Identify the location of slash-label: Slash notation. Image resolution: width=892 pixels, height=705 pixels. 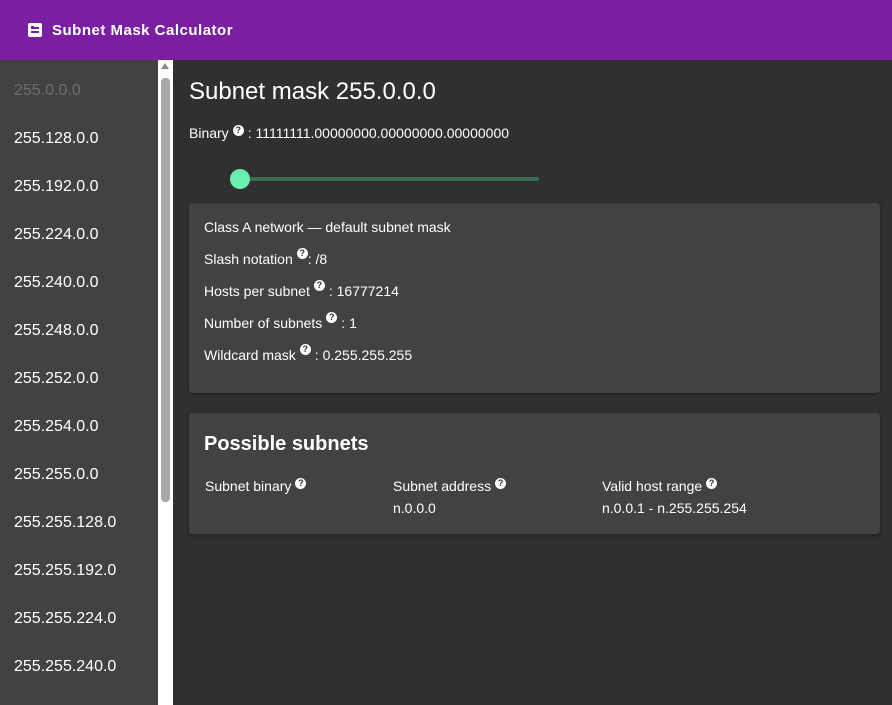
(248, 259).